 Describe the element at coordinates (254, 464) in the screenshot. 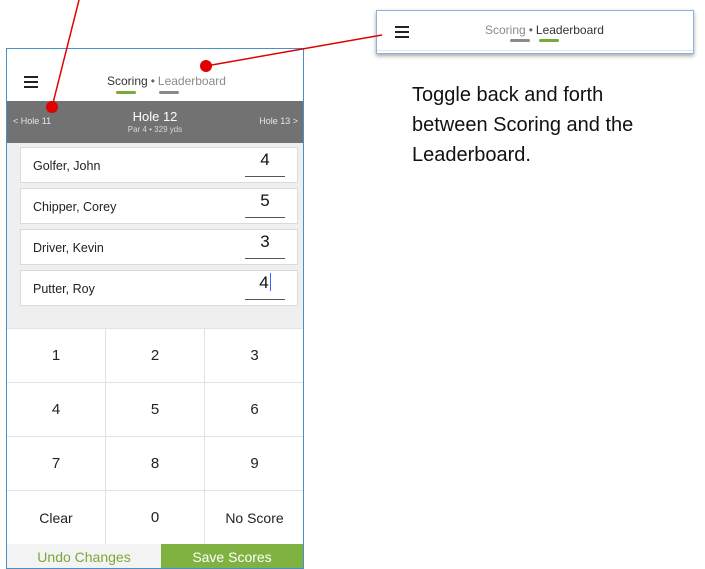

I see `key-9: 9` at that location.